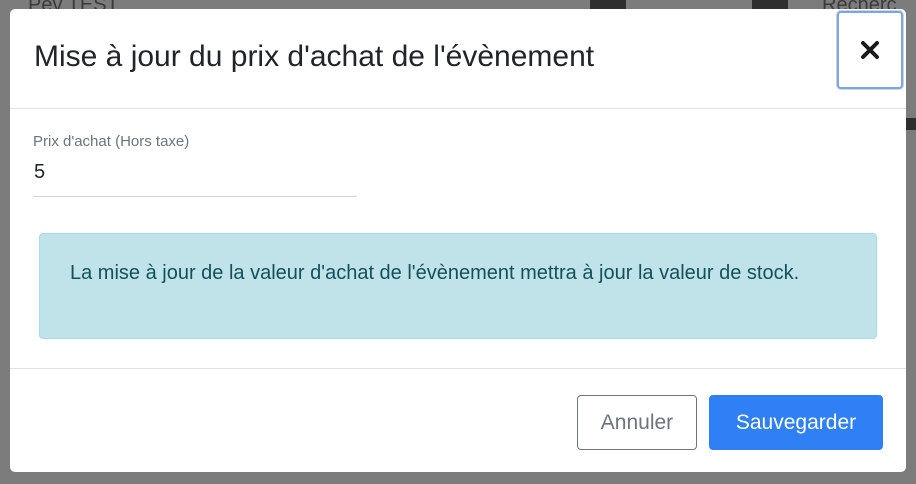  Describe the element at coordinates (796, 422) in the screenshot. I see `save-button: Sauvegarder` at that location.